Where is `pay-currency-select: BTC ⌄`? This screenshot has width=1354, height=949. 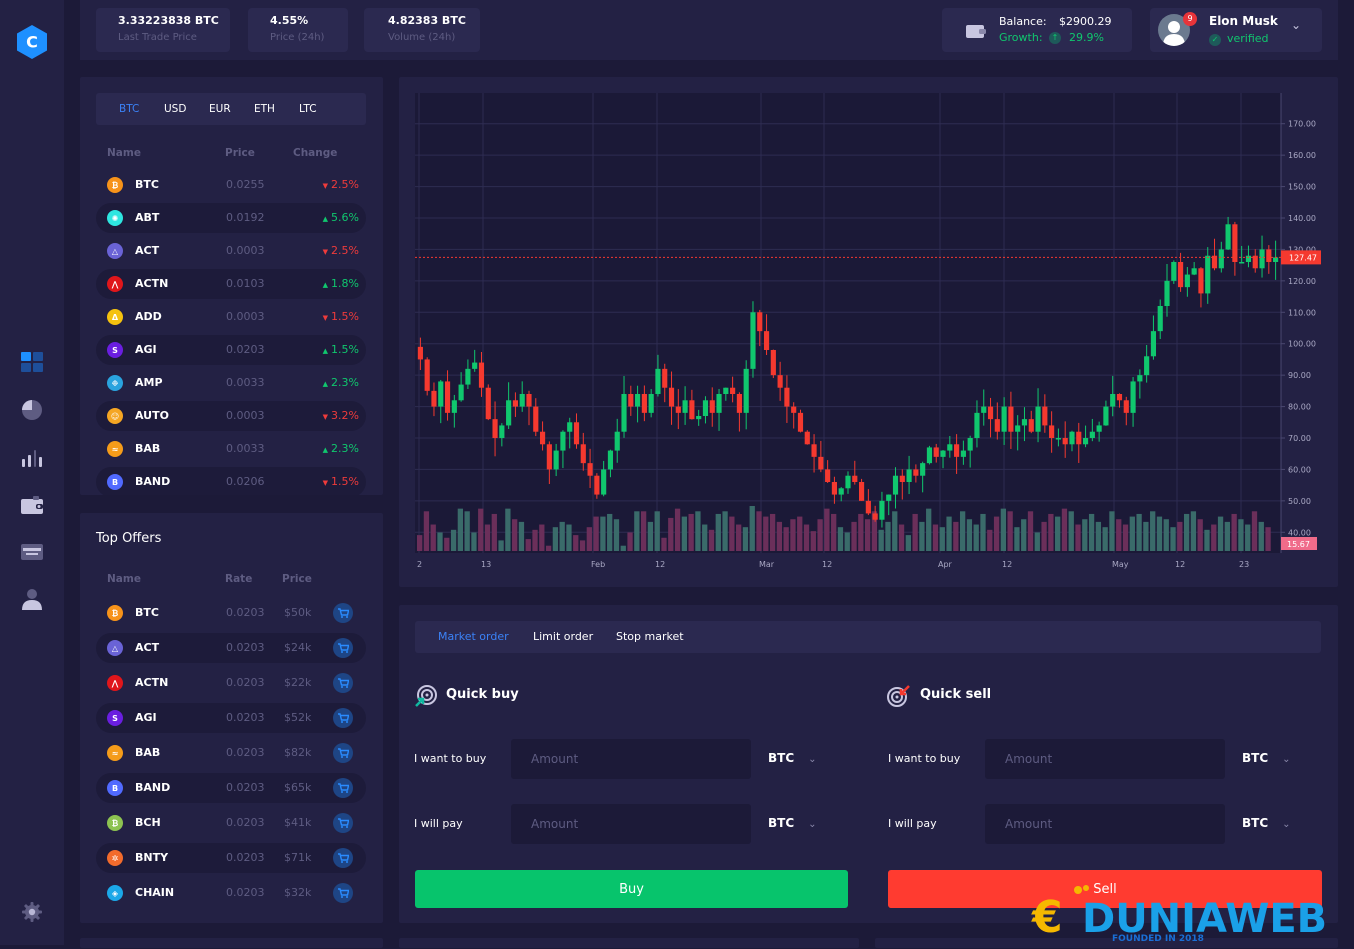
pay-currency-select: BTC ⌄ is located at coordinates (792, 823).